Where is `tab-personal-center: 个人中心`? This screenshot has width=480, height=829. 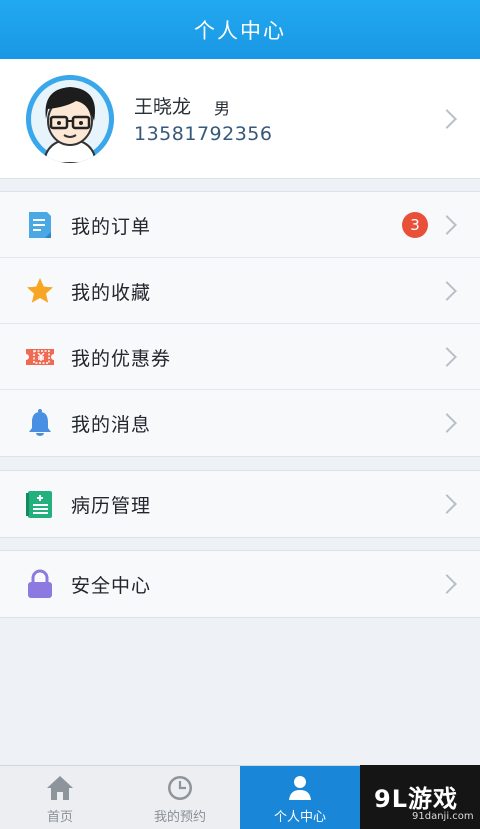 tab-personal-center: 个人中心 is located at coordinates (300, 797).